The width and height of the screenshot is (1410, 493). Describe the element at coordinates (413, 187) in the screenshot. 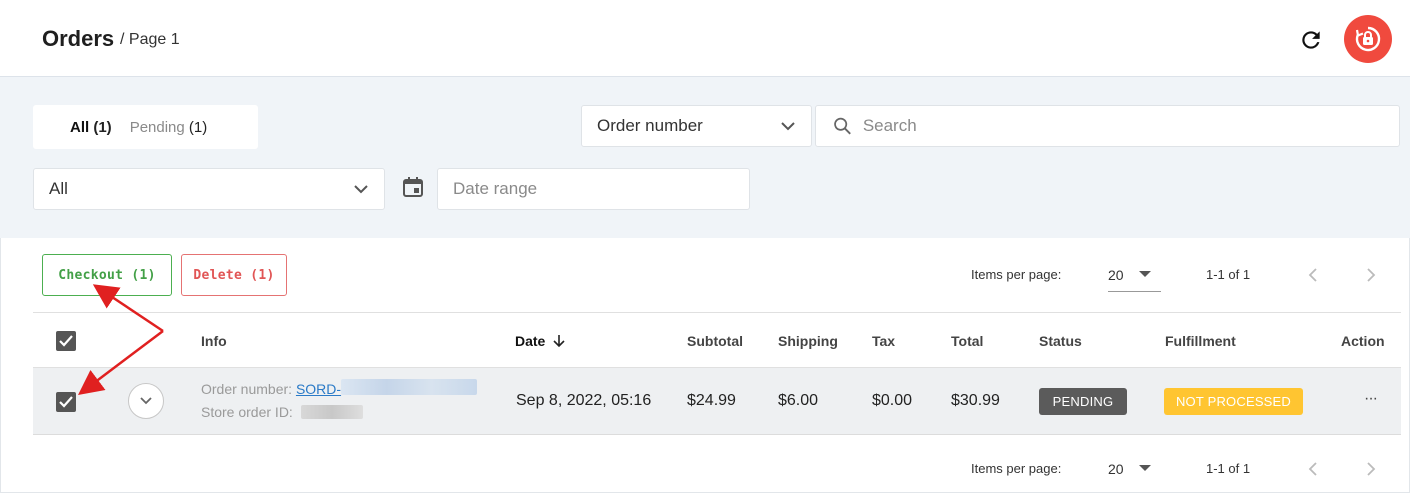

I see `calendar-icon` at that location.